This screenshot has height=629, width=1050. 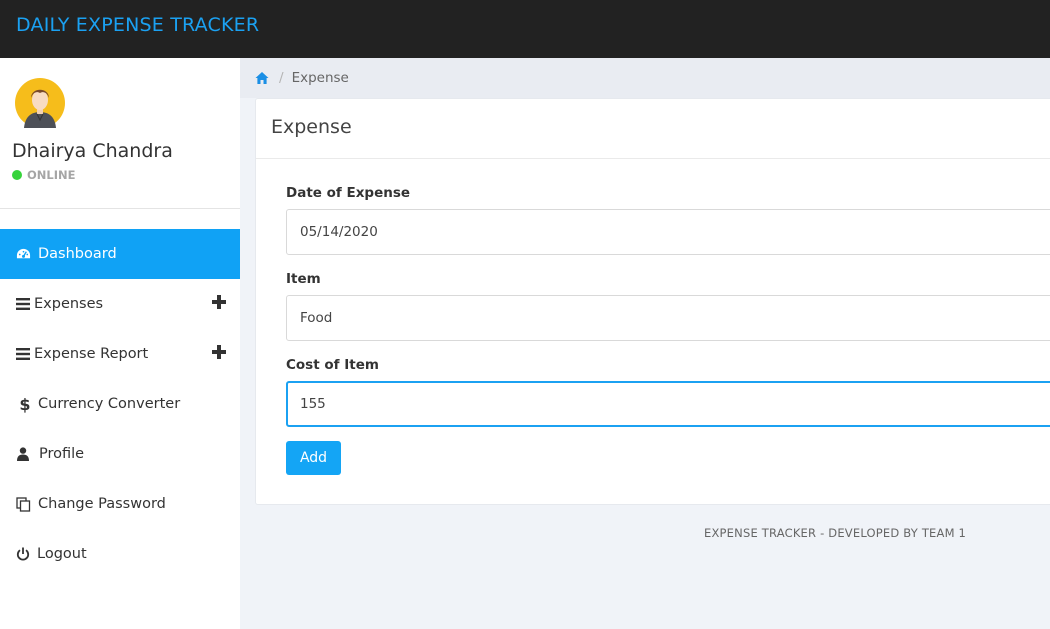 I want to click on sidebar-item-label: Dashboard, so click(x=77, y=254).